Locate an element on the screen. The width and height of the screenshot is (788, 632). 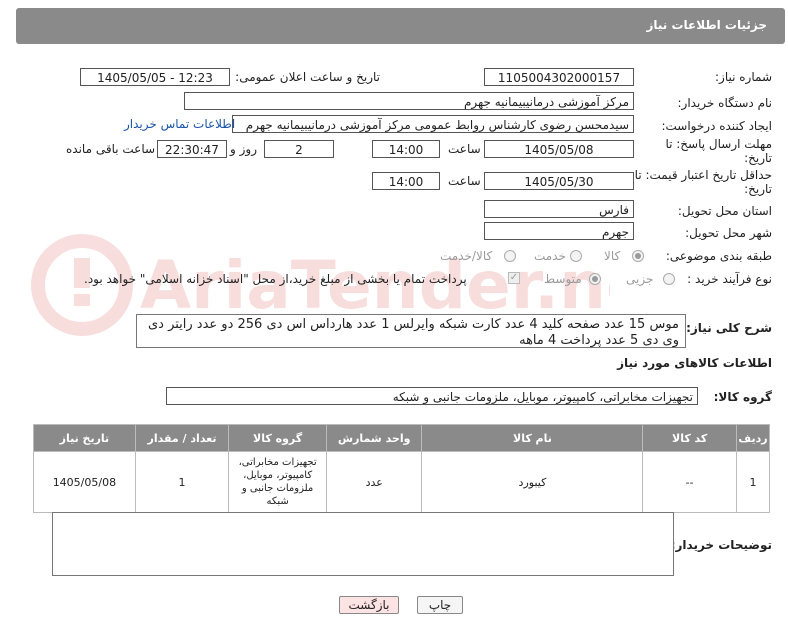
col-item-name: نام کالا is located at coordinates (532, 438).